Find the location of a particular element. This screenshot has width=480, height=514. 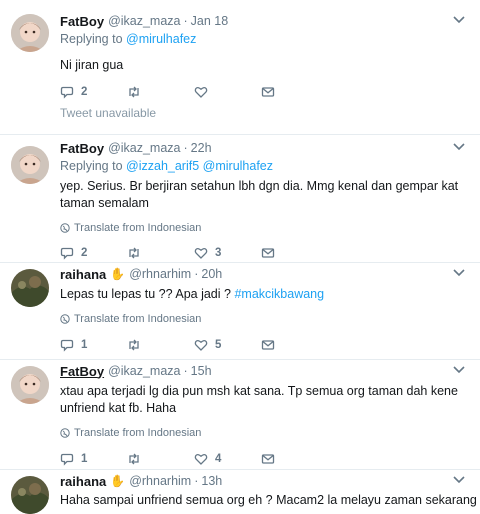

replying-to: Replying to @mirulhafez is located at coordinates (263, 40).